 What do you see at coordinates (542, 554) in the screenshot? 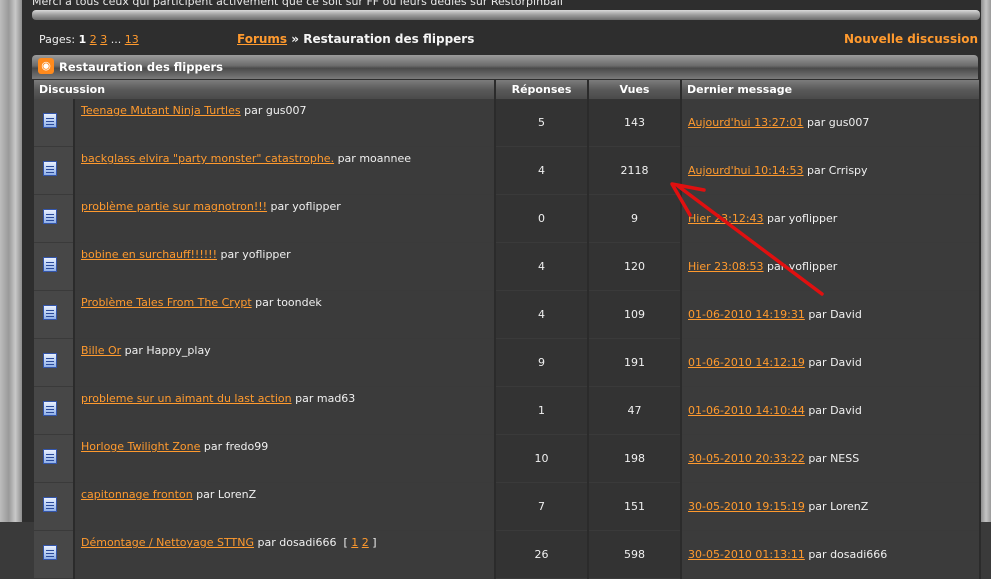
I see `reply-count: 26` at bounding box center [542, 554].